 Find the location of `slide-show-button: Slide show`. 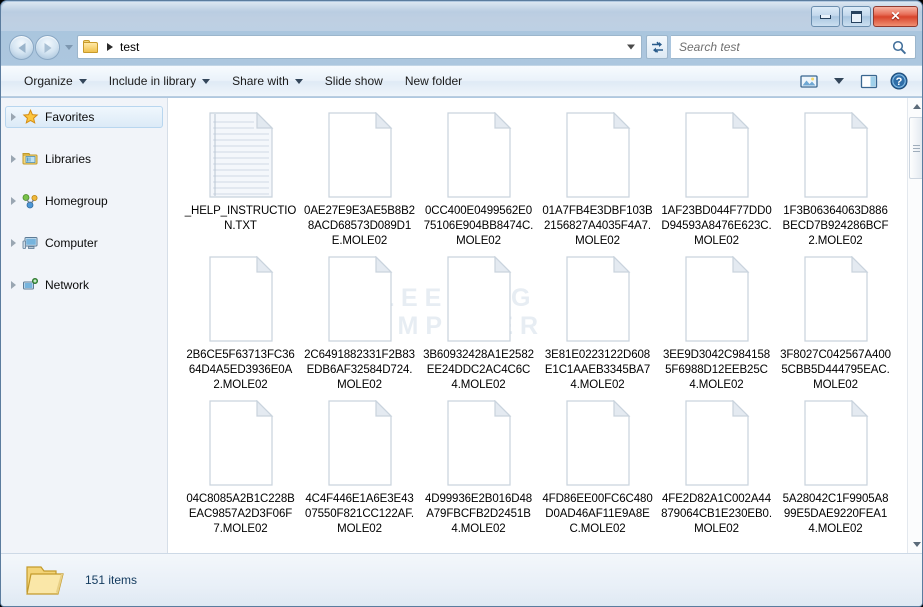

slide-show-button: Slide show is located at coordinates (354, 81).